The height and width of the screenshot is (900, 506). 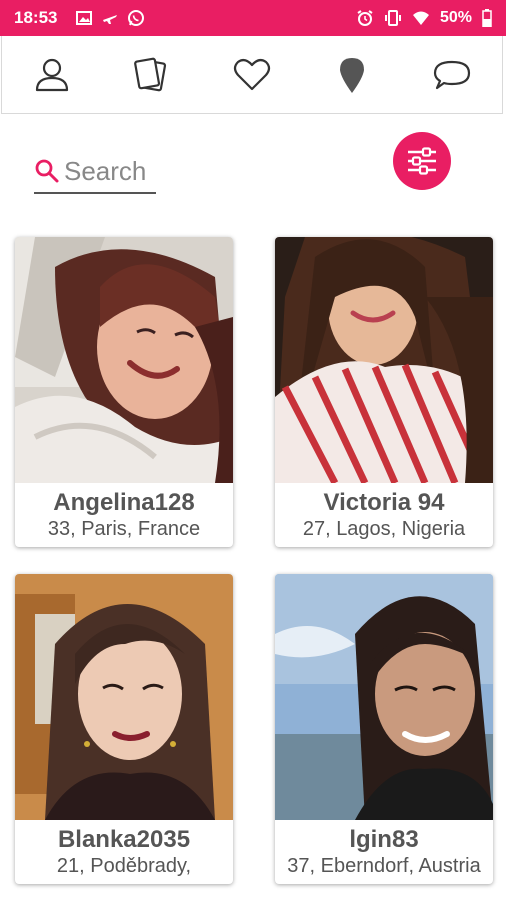 I want to click on image-notification-icon, so click(x=84, y=18).